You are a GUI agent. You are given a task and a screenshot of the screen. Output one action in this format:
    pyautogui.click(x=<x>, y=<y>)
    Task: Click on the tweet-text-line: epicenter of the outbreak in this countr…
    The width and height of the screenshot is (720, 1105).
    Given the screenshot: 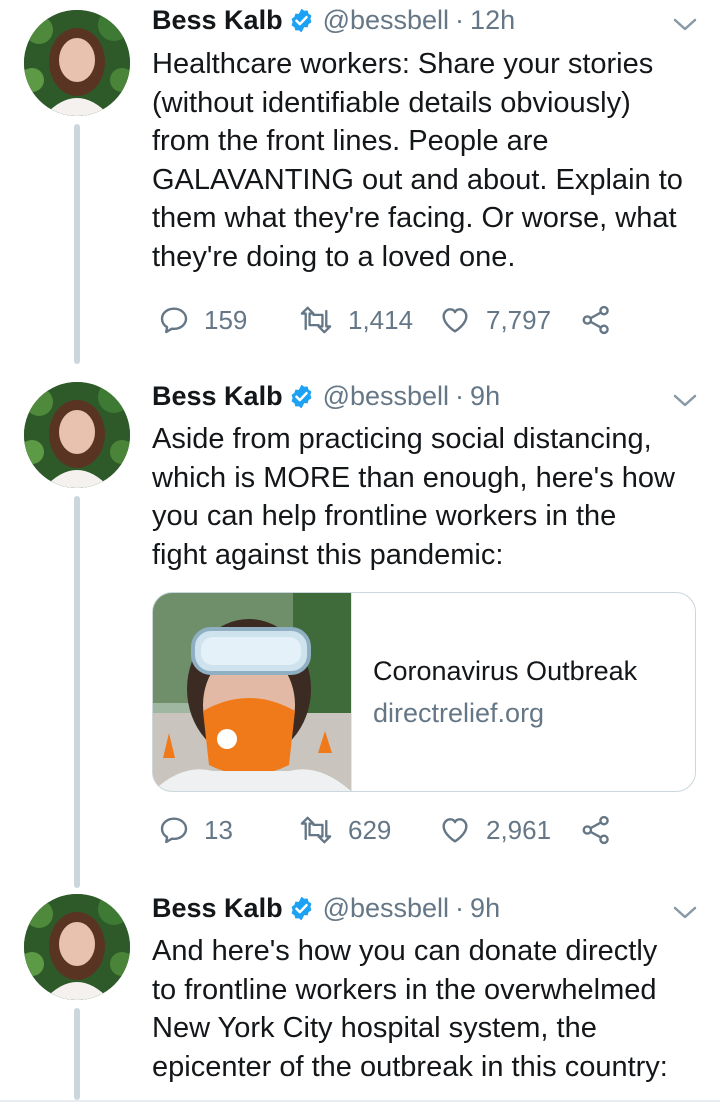 What is the action you would take?
    pyautogui.click(x=410, y=1066)
    